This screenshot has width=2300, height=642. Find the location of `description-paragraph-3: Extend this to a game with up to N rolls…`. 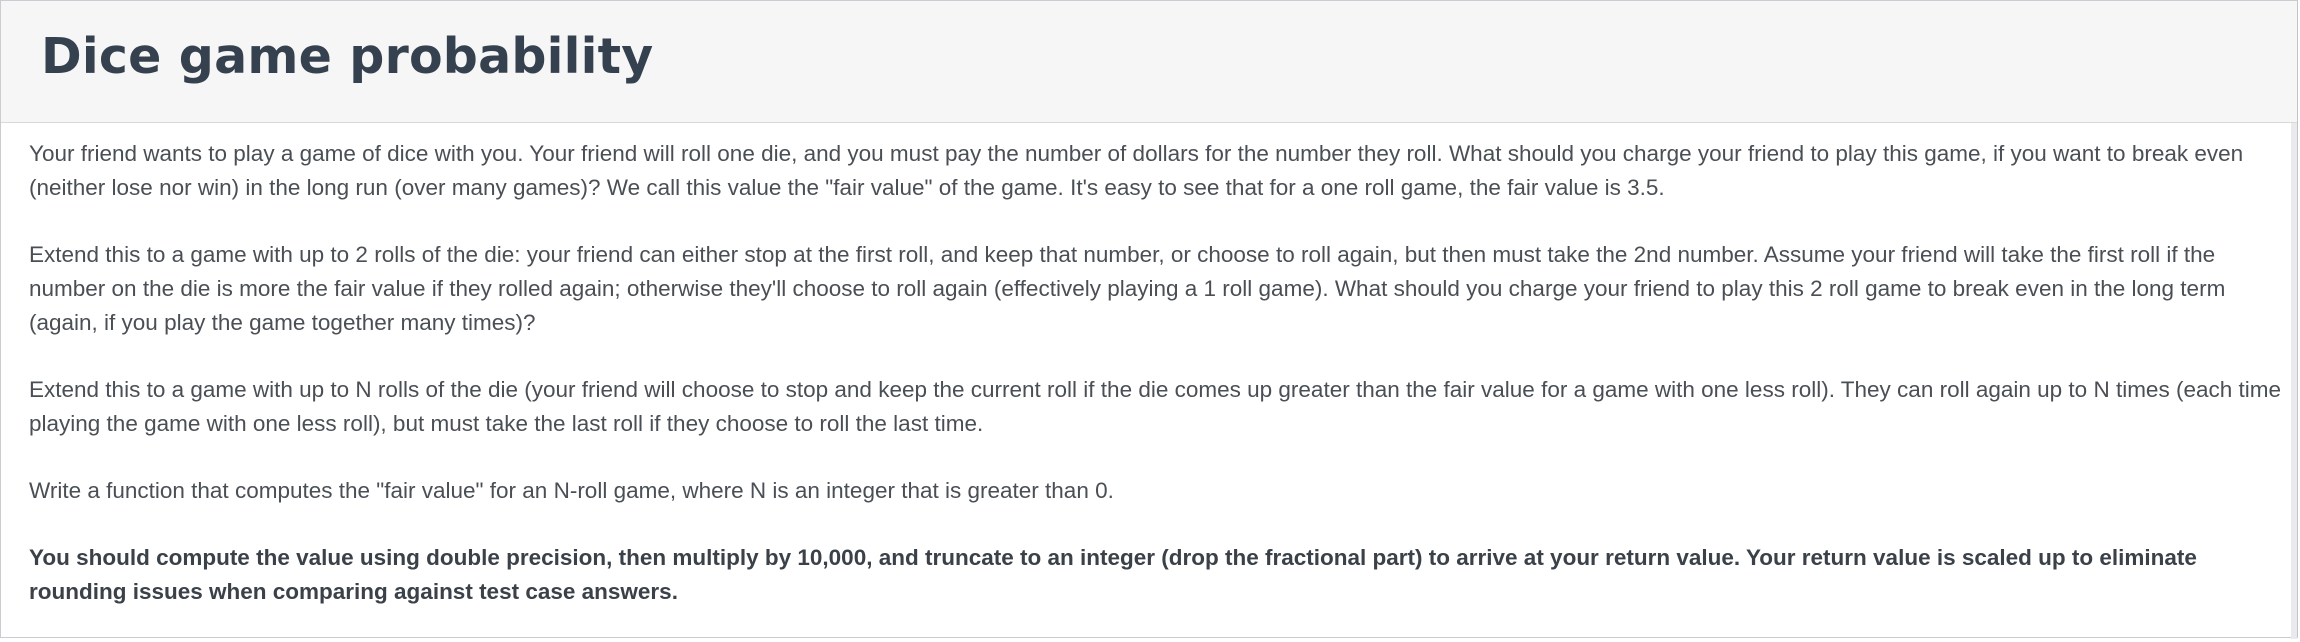

description-paragraph-3: Extend this to a game with up to N rolls… is located at coordinates (1155, 406).